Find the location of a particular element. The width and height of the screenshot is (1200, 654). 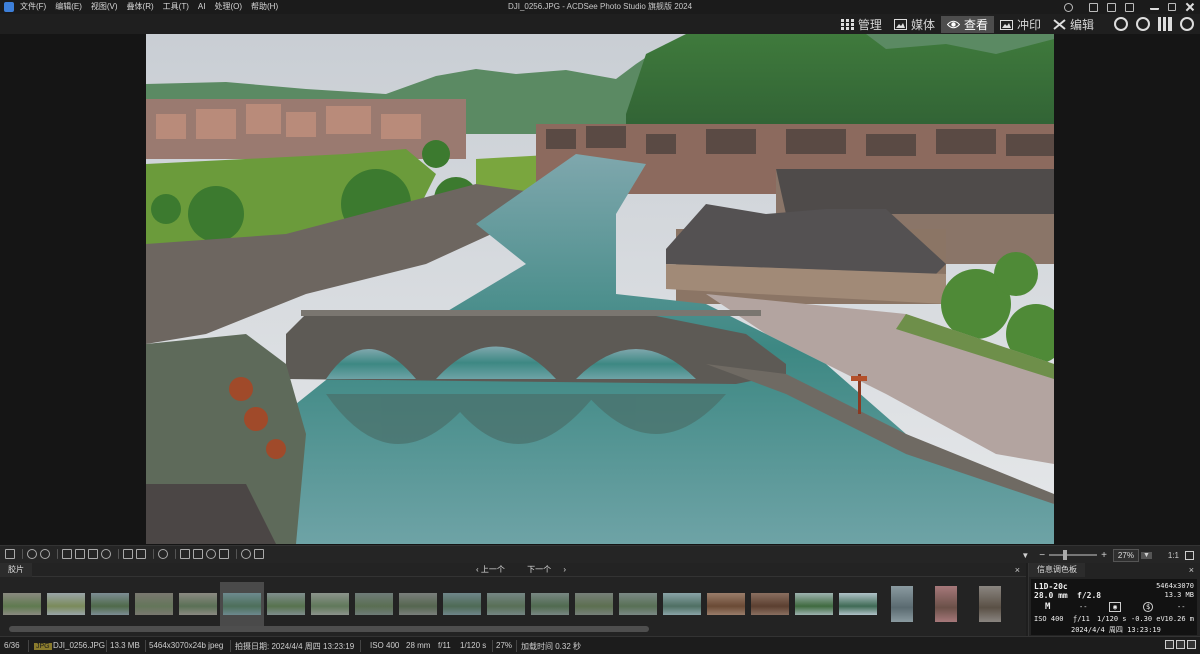

exposure-bias: -0.30 eV is located at coordinates (1148, 619).